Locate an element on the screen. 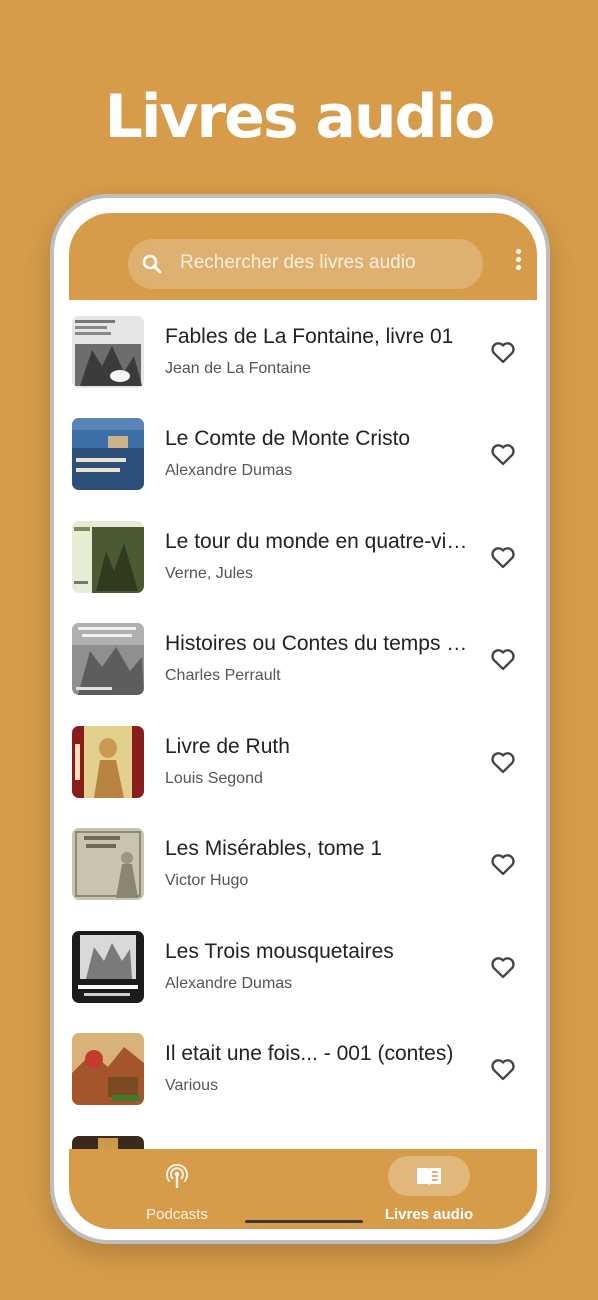 This screenshot has height=1300, width=598. list-item is located at coordinates (303, 1134).